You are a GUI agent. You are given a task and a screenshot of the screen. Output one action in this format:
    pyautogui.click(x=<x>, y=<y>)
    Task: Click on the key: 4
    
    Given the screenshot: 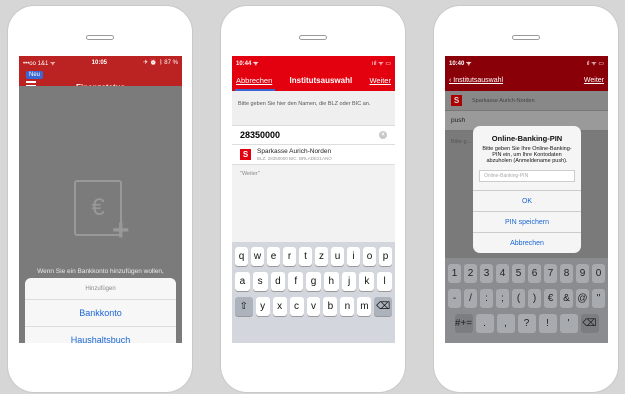 What is the action you would take?
    pyautogui.click(x=502, y=273)
    